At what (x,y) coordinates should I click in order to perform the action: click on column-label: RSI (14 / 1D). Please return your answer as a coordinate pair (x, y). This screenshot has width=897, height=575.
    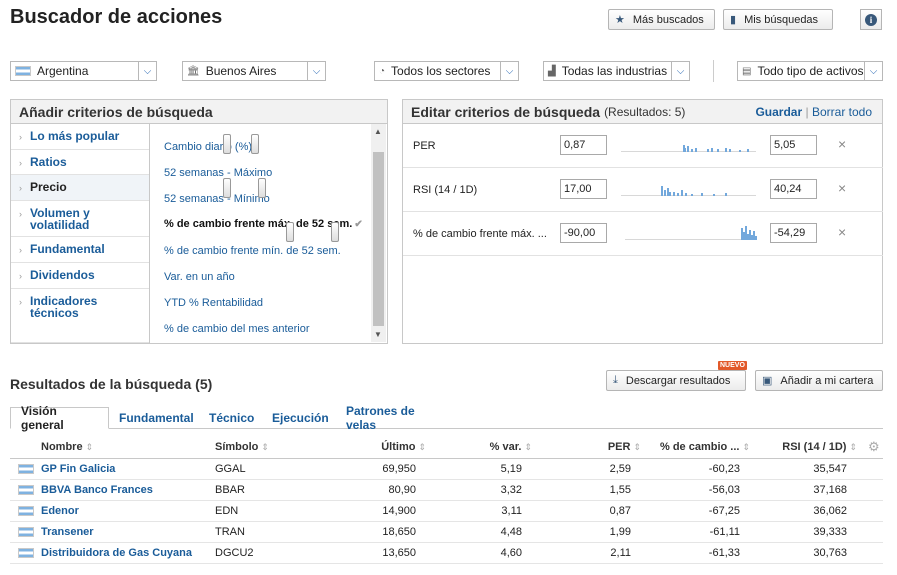
    Looking at the image, I should click on (814, 447).